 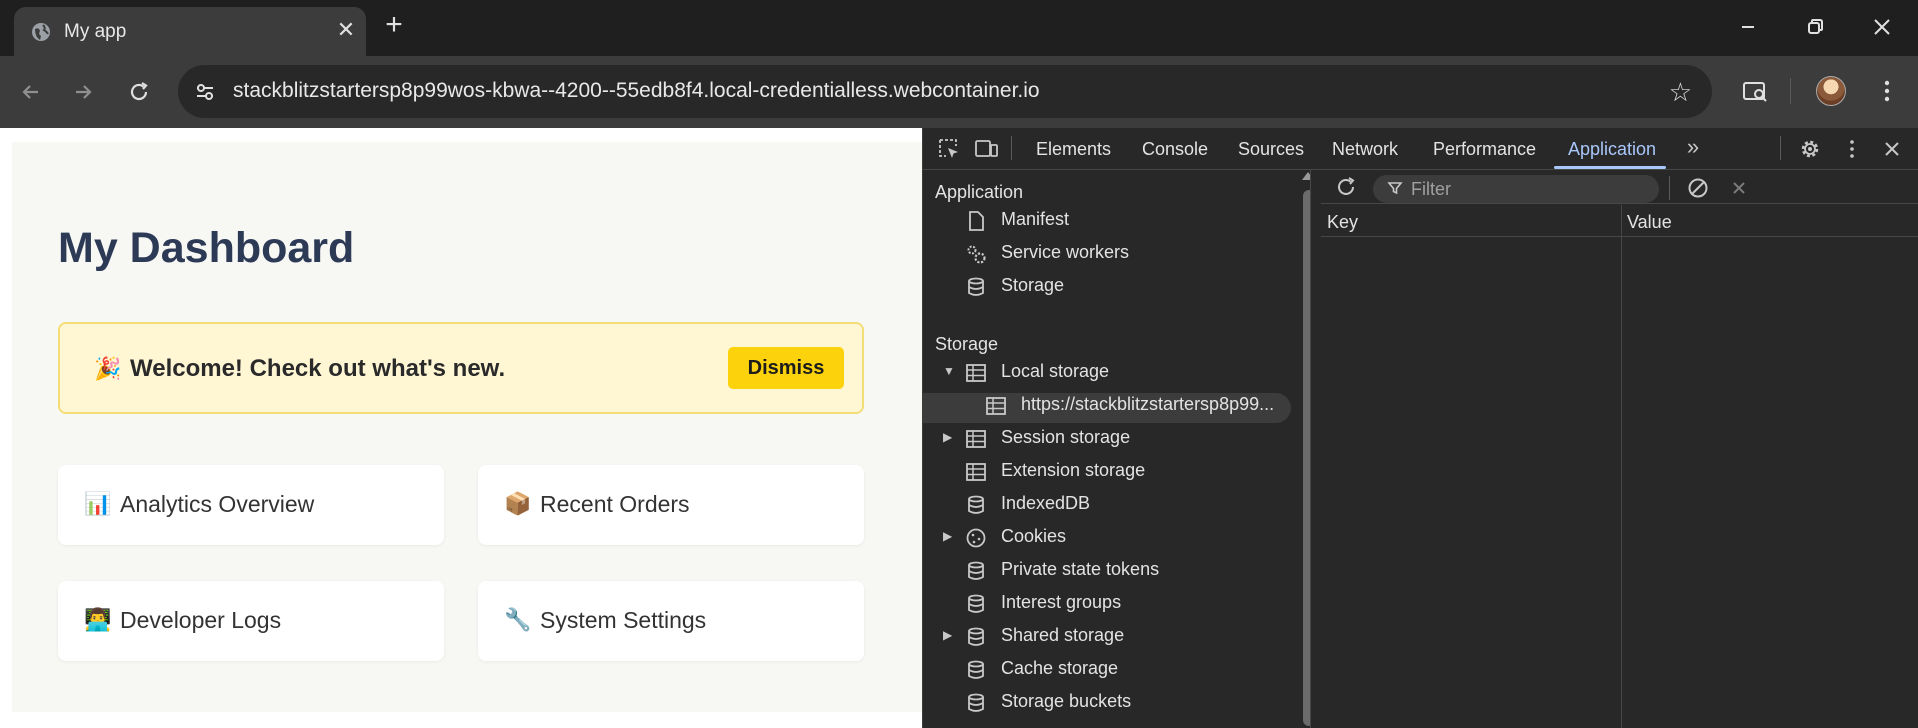 I want to click on column-header-value: Value, so click(x=1649, y=222).